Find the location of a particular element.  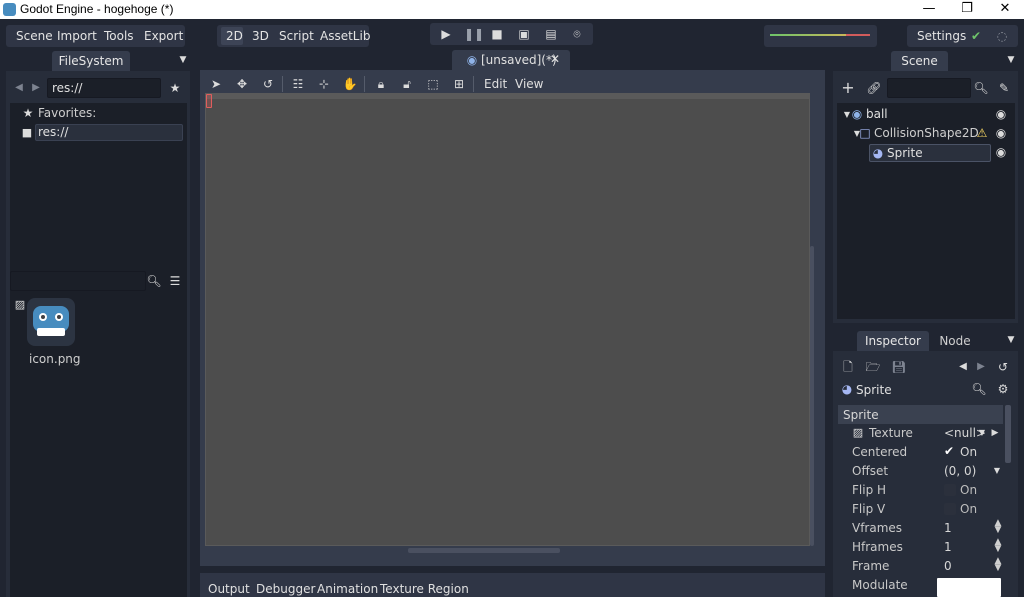

pivot-tool-icon: ⊹ is located at coordinates (324, 84).